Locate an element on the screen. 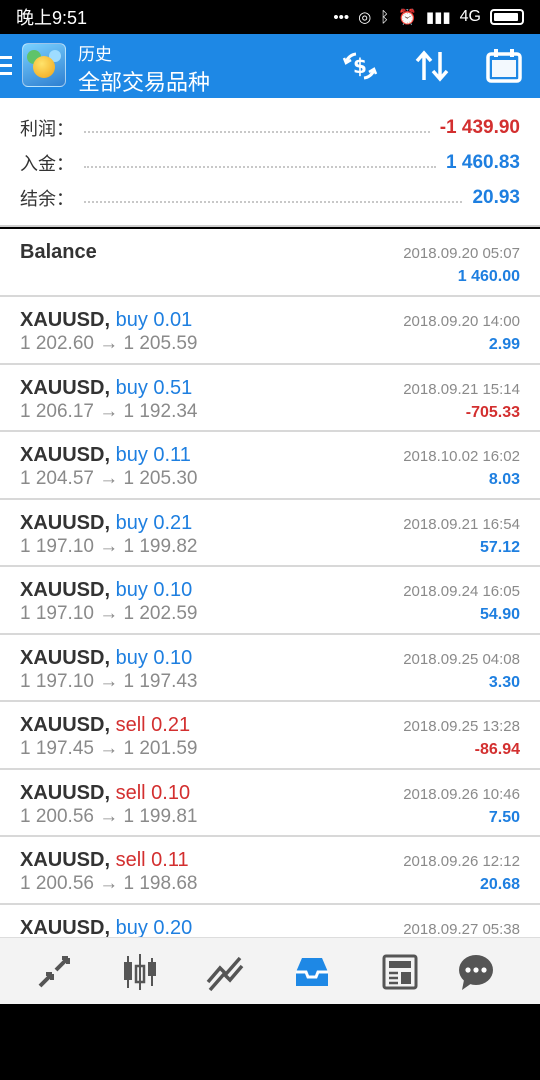 Image resolution: width=540 pixels, height=1080 pixels. profit-value: -1 439.90 is located at coordinates (479, 127).